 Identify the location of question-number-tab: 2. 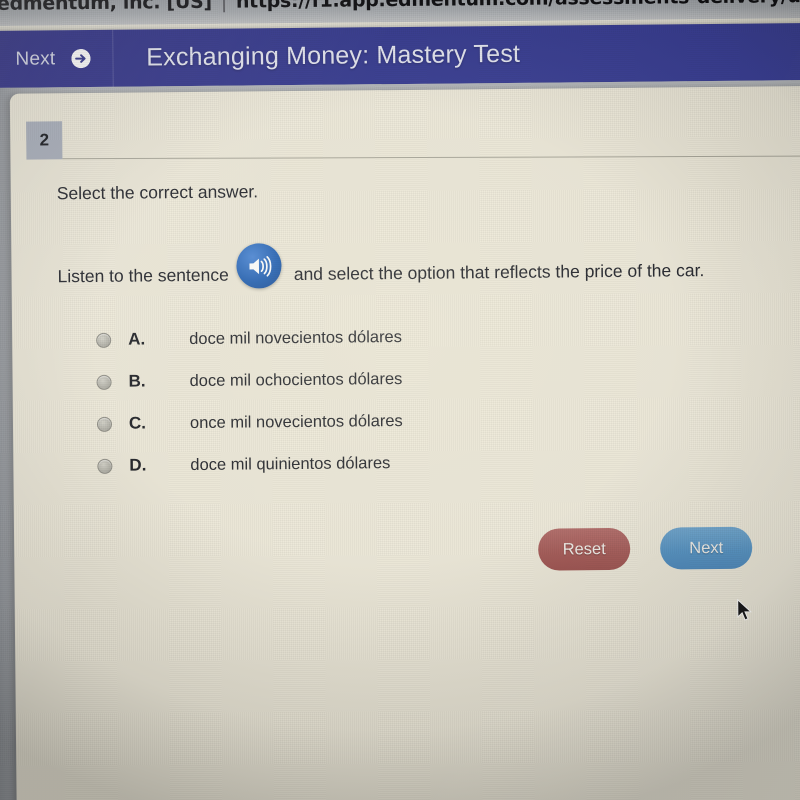
(44, 140).